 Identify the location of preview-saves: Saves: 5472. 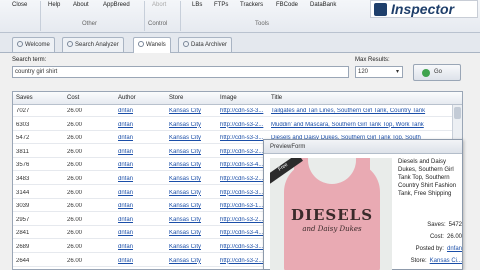
(430, 225).